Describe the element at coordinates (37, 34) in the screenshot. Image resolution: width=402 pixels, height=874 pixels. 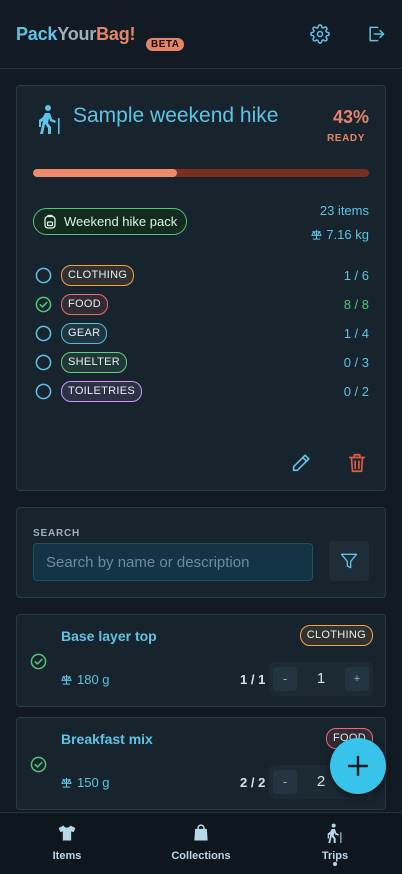
I see `logo-pack: Pack` at that location.